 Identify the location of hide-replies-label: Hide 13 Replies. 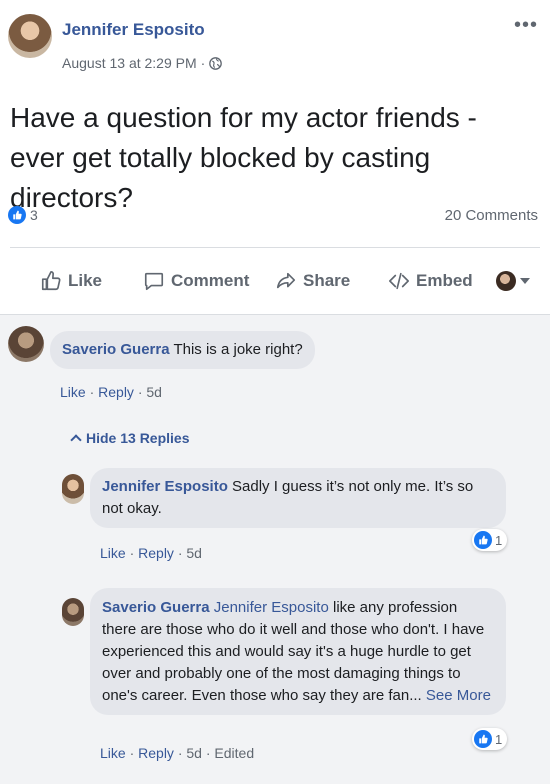
(138, 438).